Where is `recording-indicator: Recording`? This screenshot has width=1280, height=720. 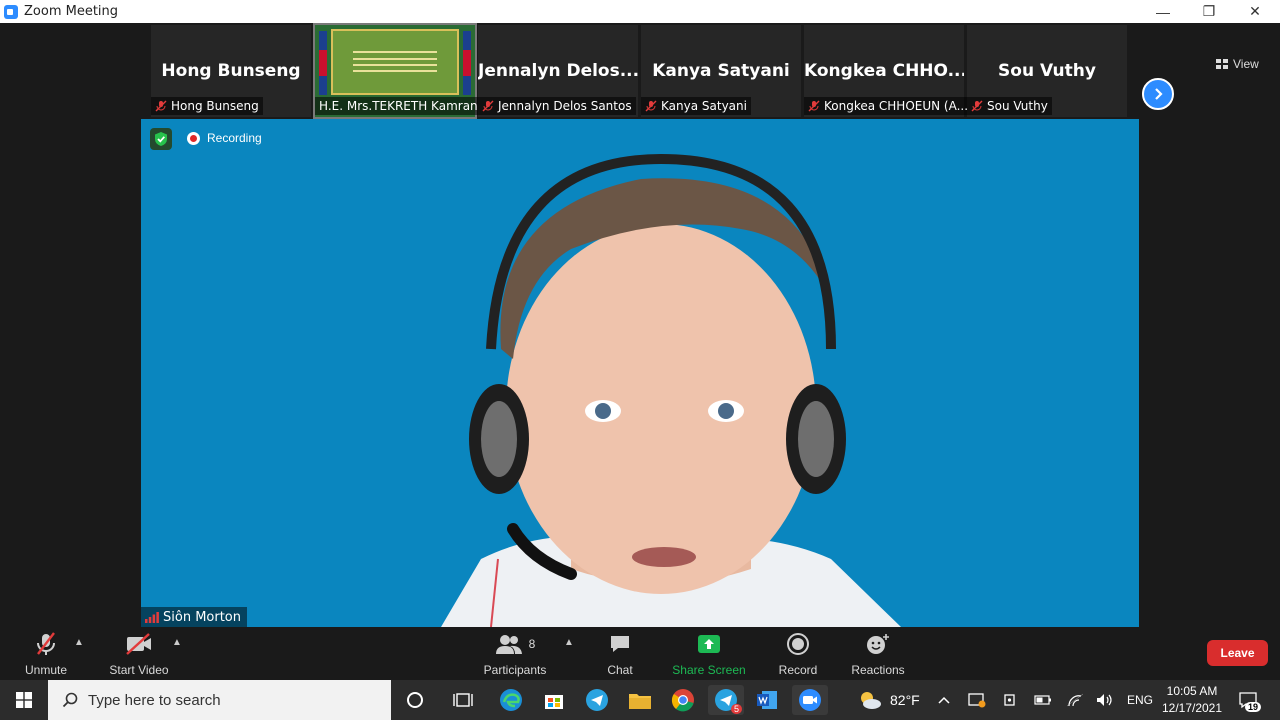 recording-indicator: Recording is located at coordinates (224, 138).